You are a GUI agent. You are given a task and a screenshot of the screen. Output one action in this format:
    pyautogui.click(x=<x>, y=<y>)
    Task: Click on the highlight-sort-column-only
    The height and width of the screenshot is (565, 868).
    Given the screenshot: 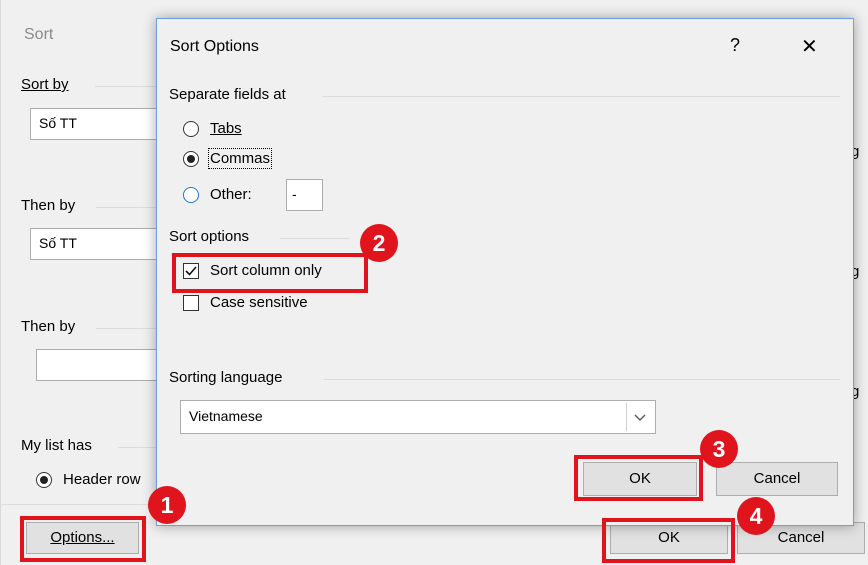 What is the action you would take?
    pyautogui.click(x=270, y=273)
    